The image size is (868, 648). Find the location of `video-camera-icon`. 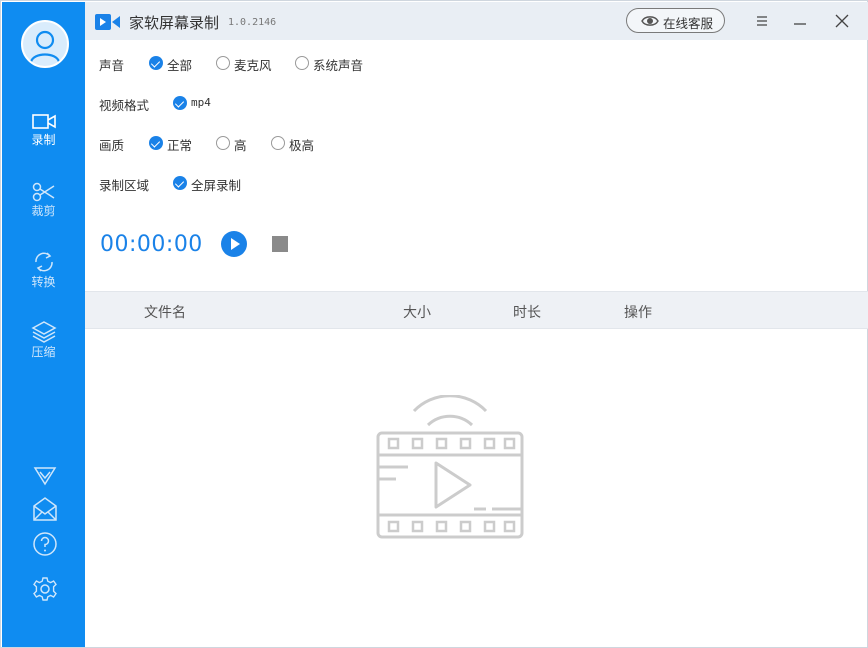

video-camera-icon is located at coordinates (43, 121).